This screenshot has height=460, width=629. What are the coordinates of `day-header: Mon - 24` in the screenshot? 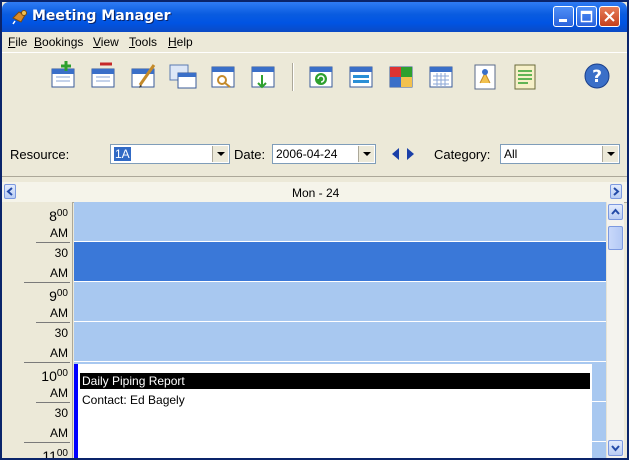 It's located at (314, 192).